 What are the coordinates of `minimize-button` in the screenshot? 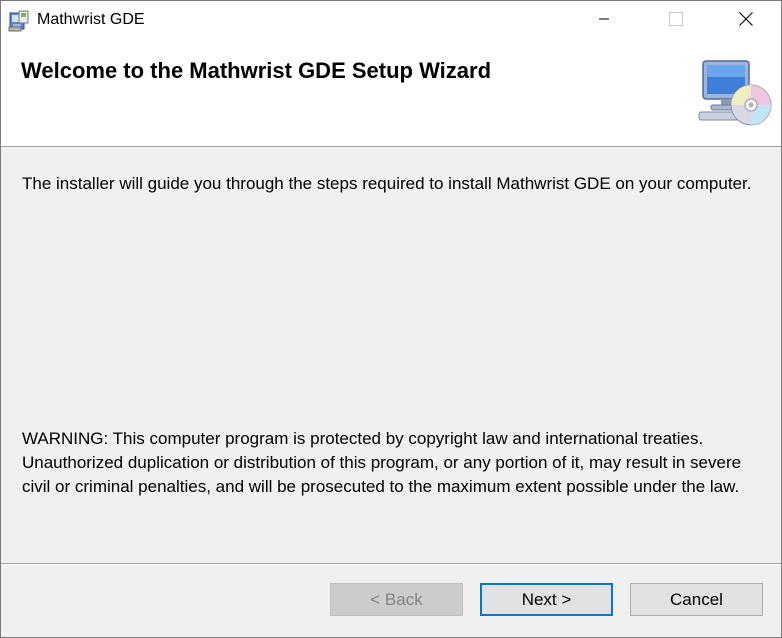 It's located at (604, 21).